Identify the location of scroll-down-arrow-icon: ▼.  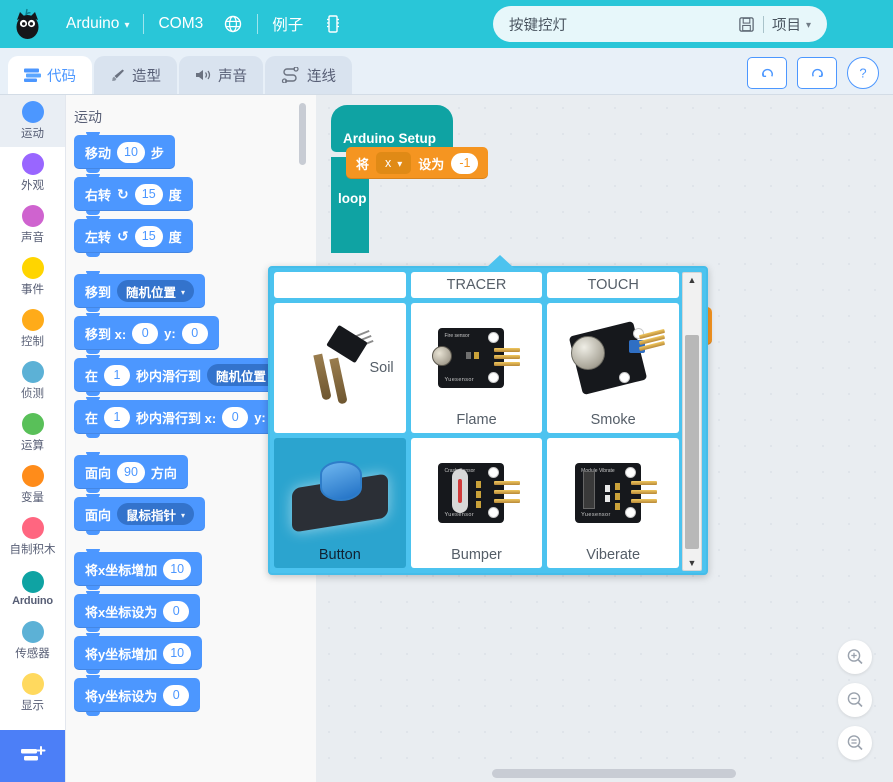
(692, 563).